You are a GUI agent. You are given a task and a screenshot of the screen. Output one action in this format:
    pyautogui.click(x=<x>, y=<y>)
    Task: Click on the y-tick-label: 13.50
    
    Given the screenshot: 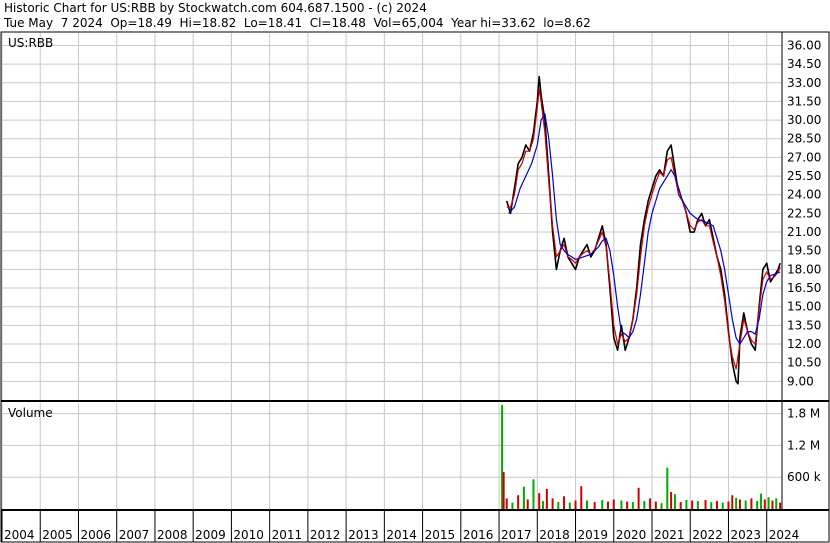 What is the action you would take?
    pyautogui.click(x=804, y=325)
    